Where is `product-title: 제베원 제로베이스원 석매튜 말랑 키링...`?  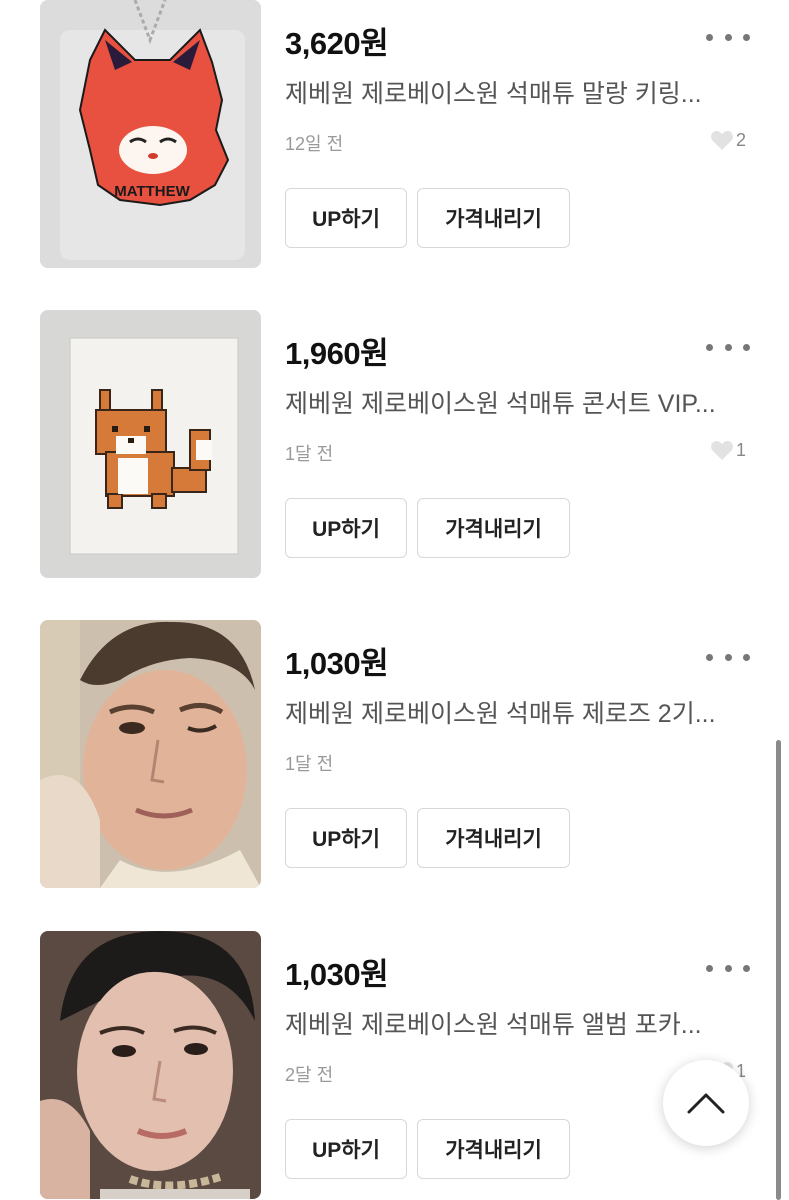
product-title: 제베원 제로베이스원 석매튜 말랑 키링... is located at coordinates (510, 92).